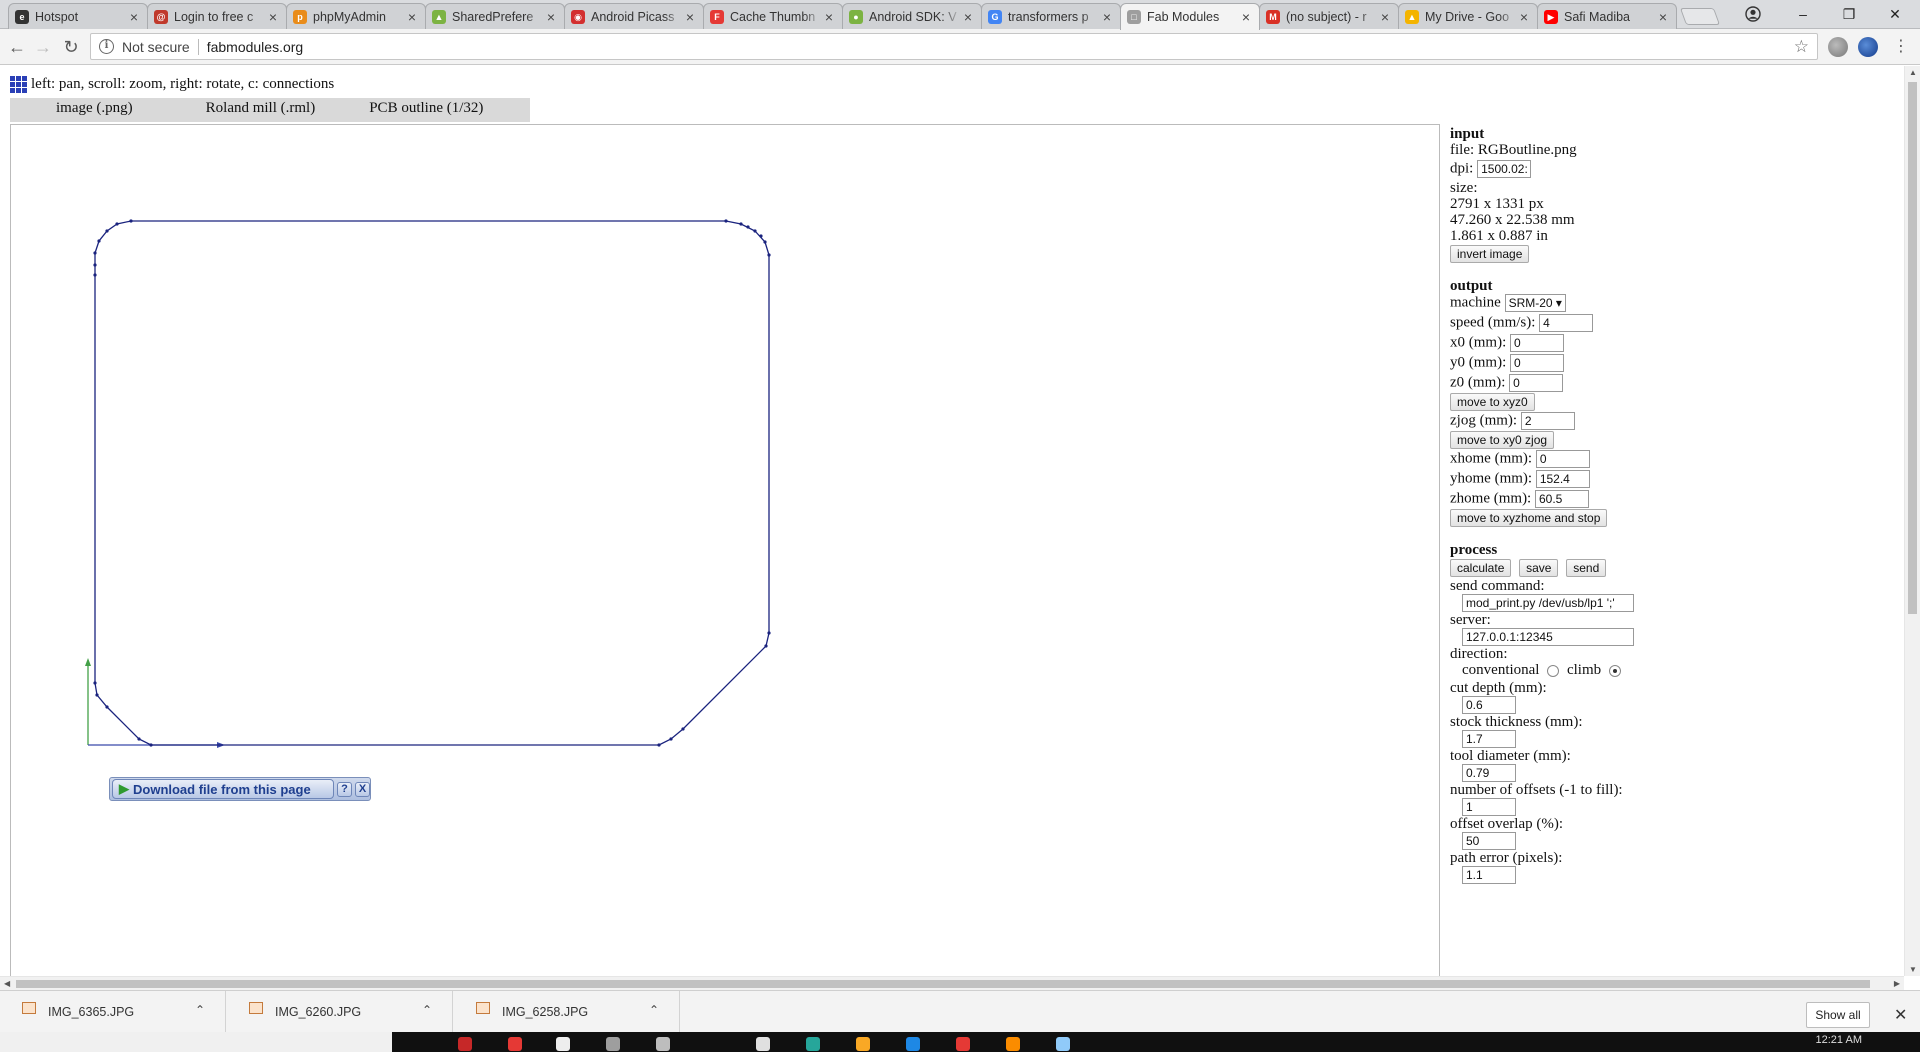  What do you see at coordinates (1539, 568) in the screenshot?
I see `save-button: save` at bounding box center [1539, 568].